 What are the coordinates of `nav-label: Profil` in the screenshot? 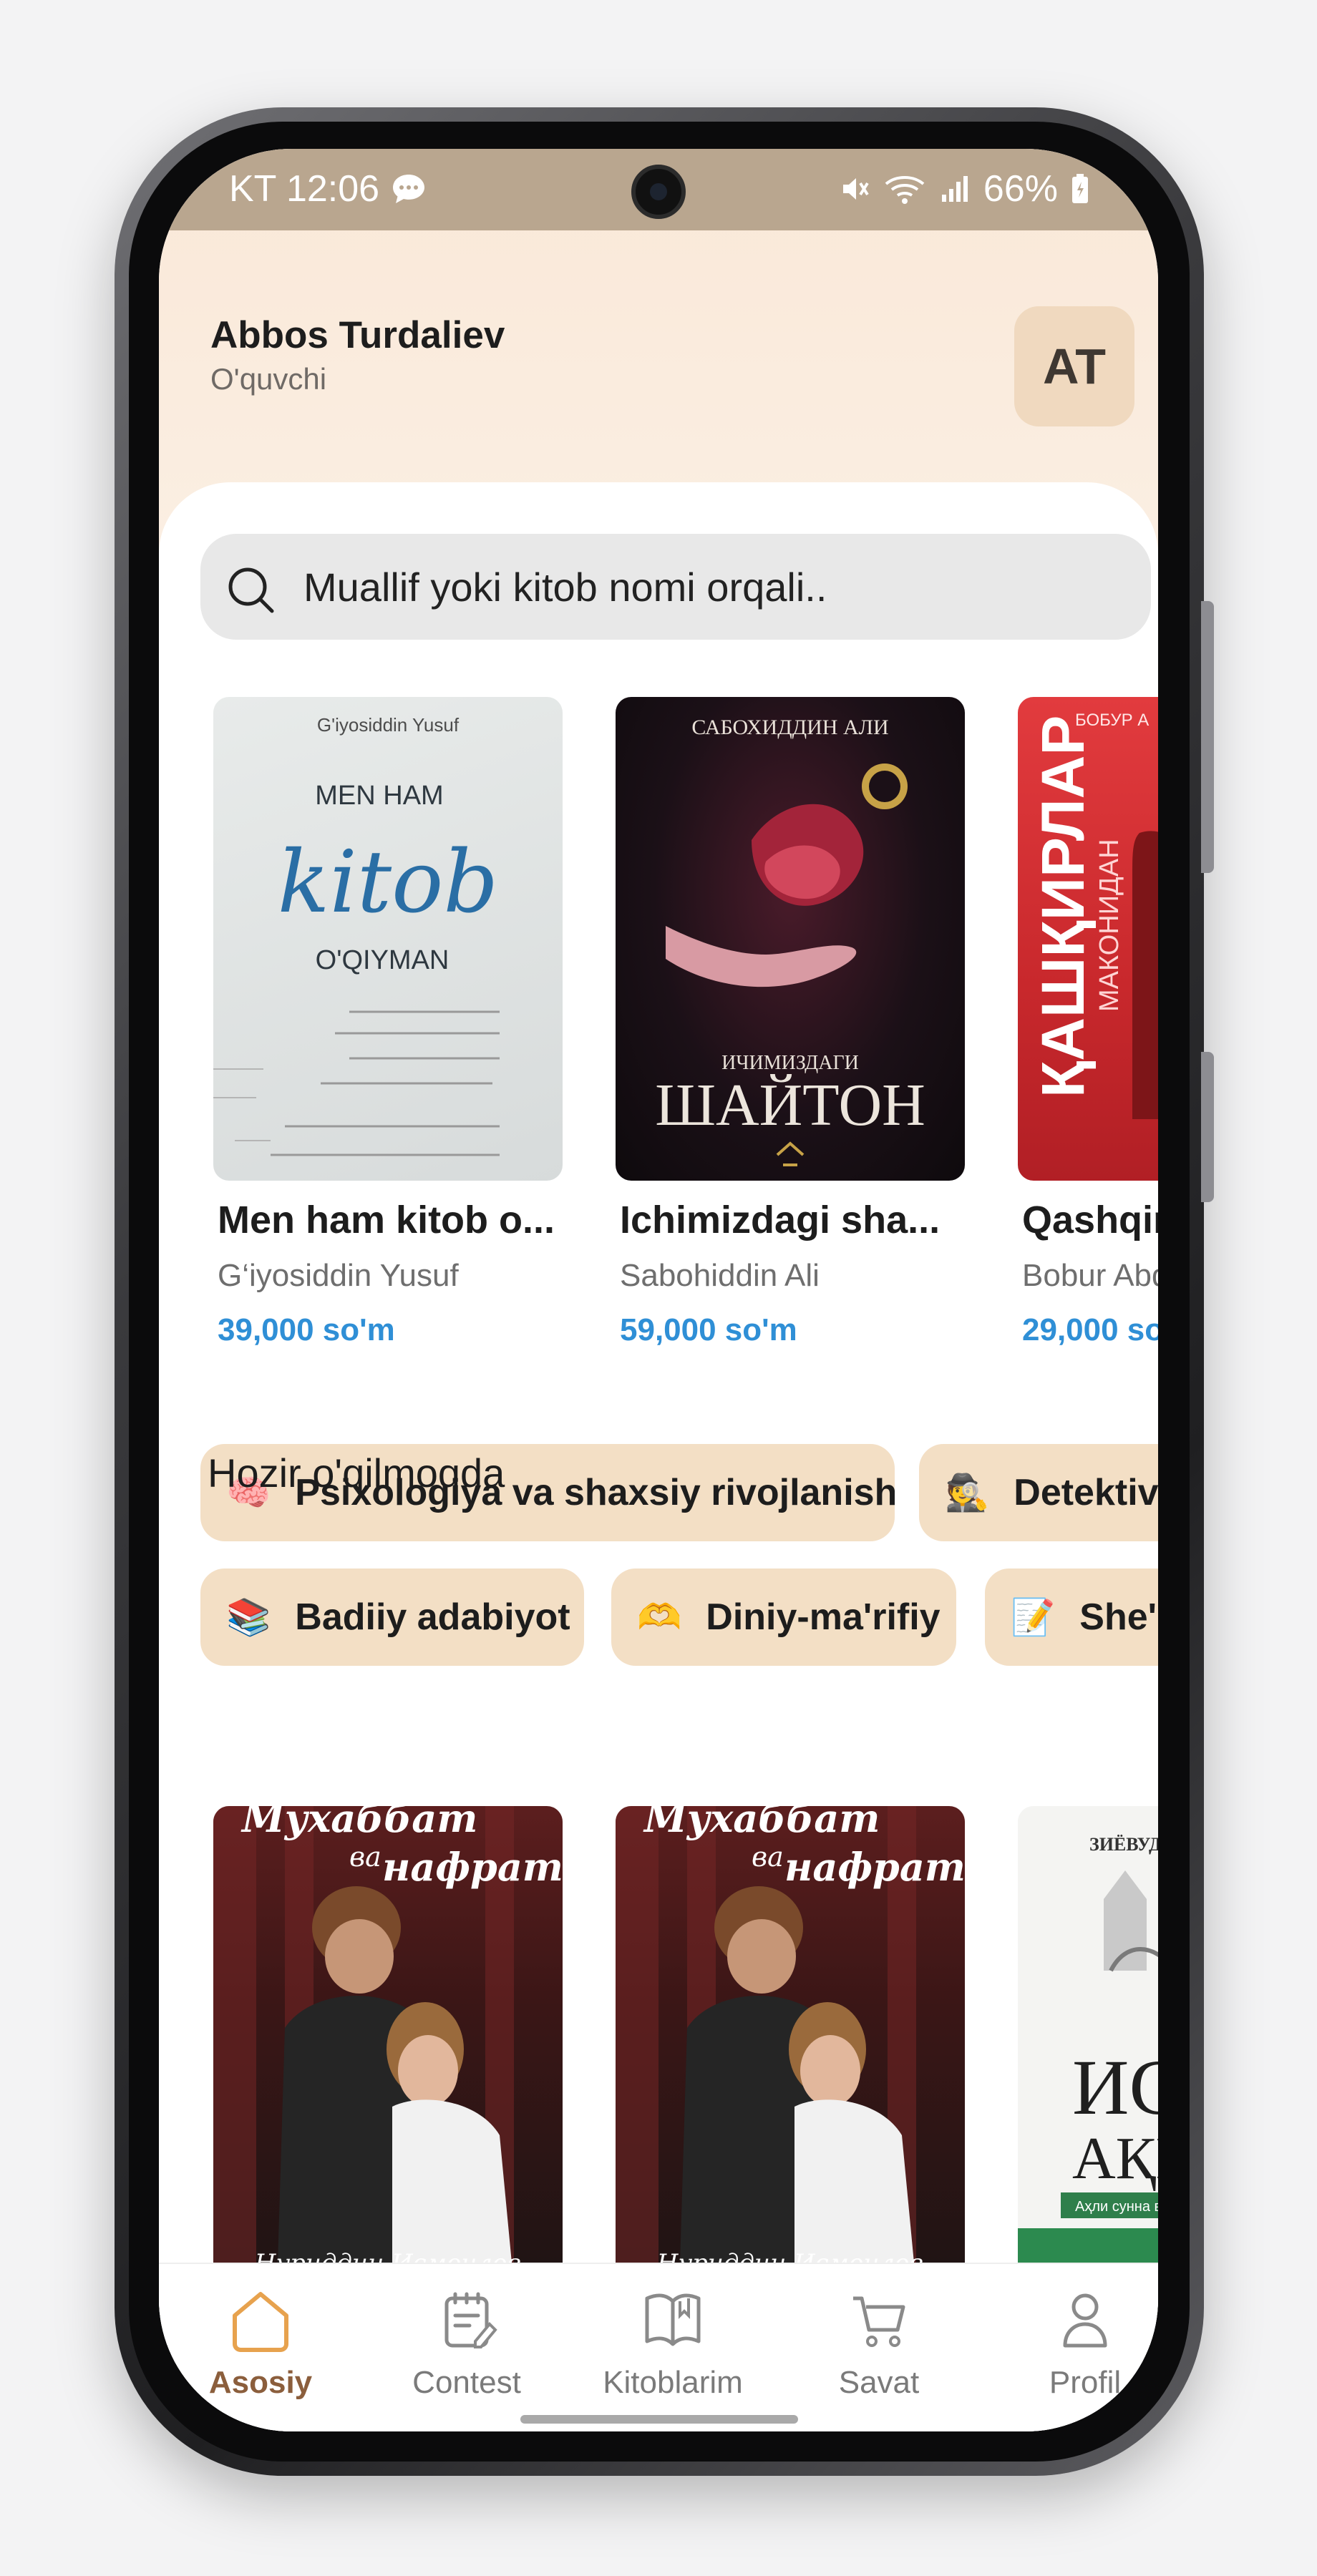 It's located at (1085, 2382).